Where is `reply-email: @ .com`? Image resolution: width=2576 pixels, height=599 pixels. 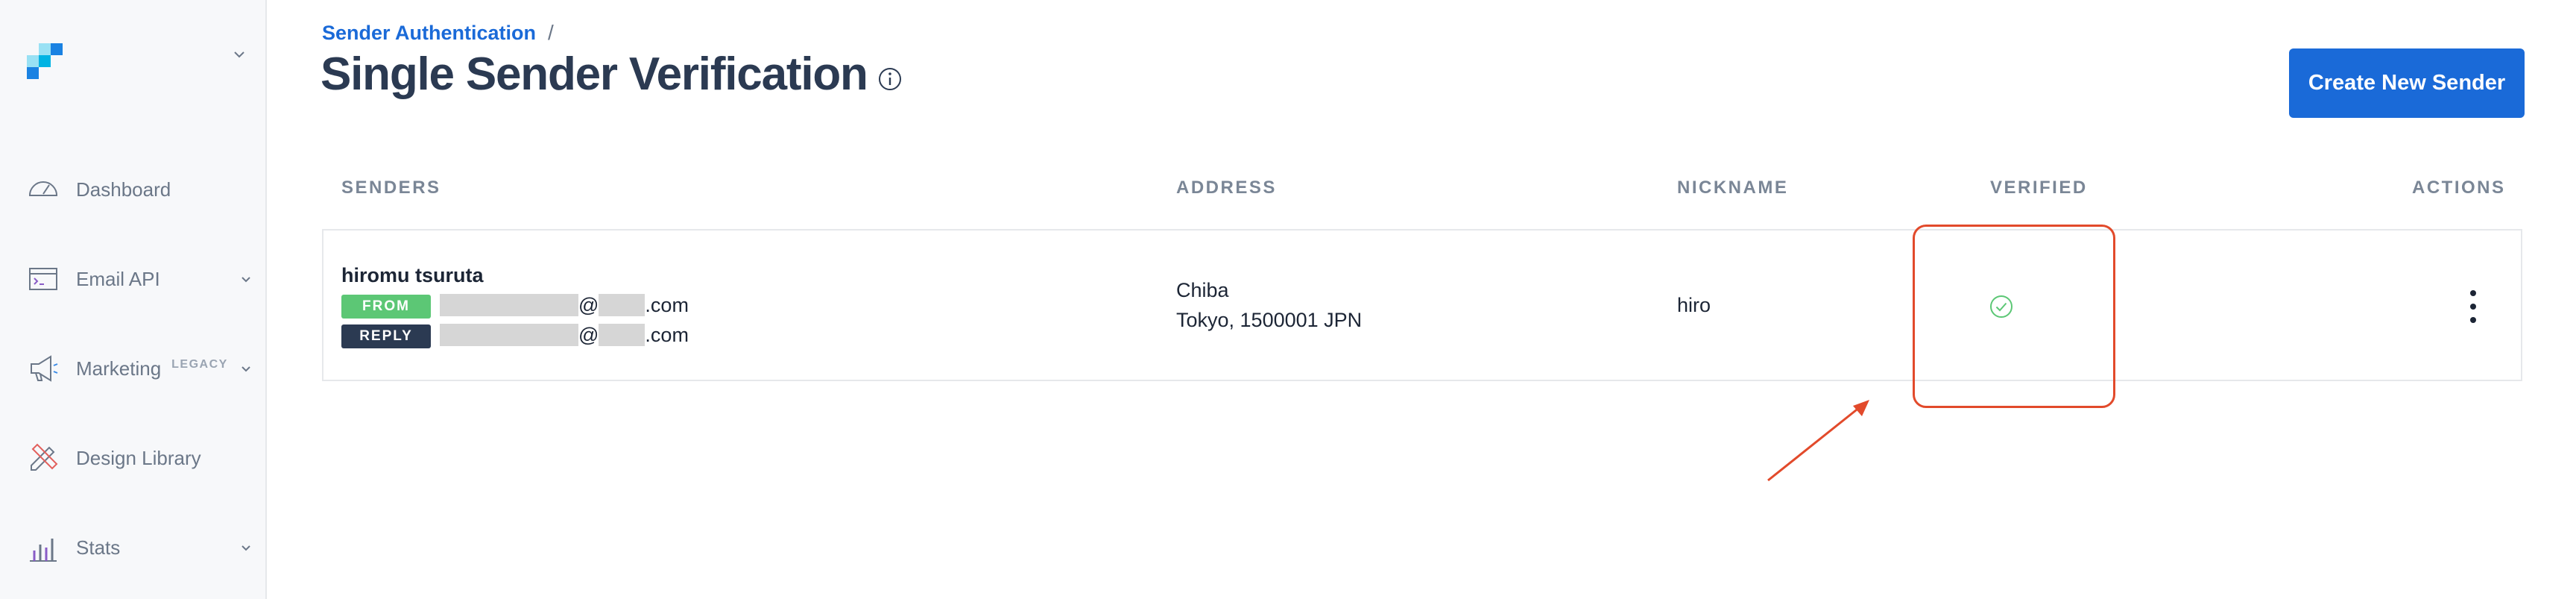
reply-email: @ .com is located at coordinates (564, 335).